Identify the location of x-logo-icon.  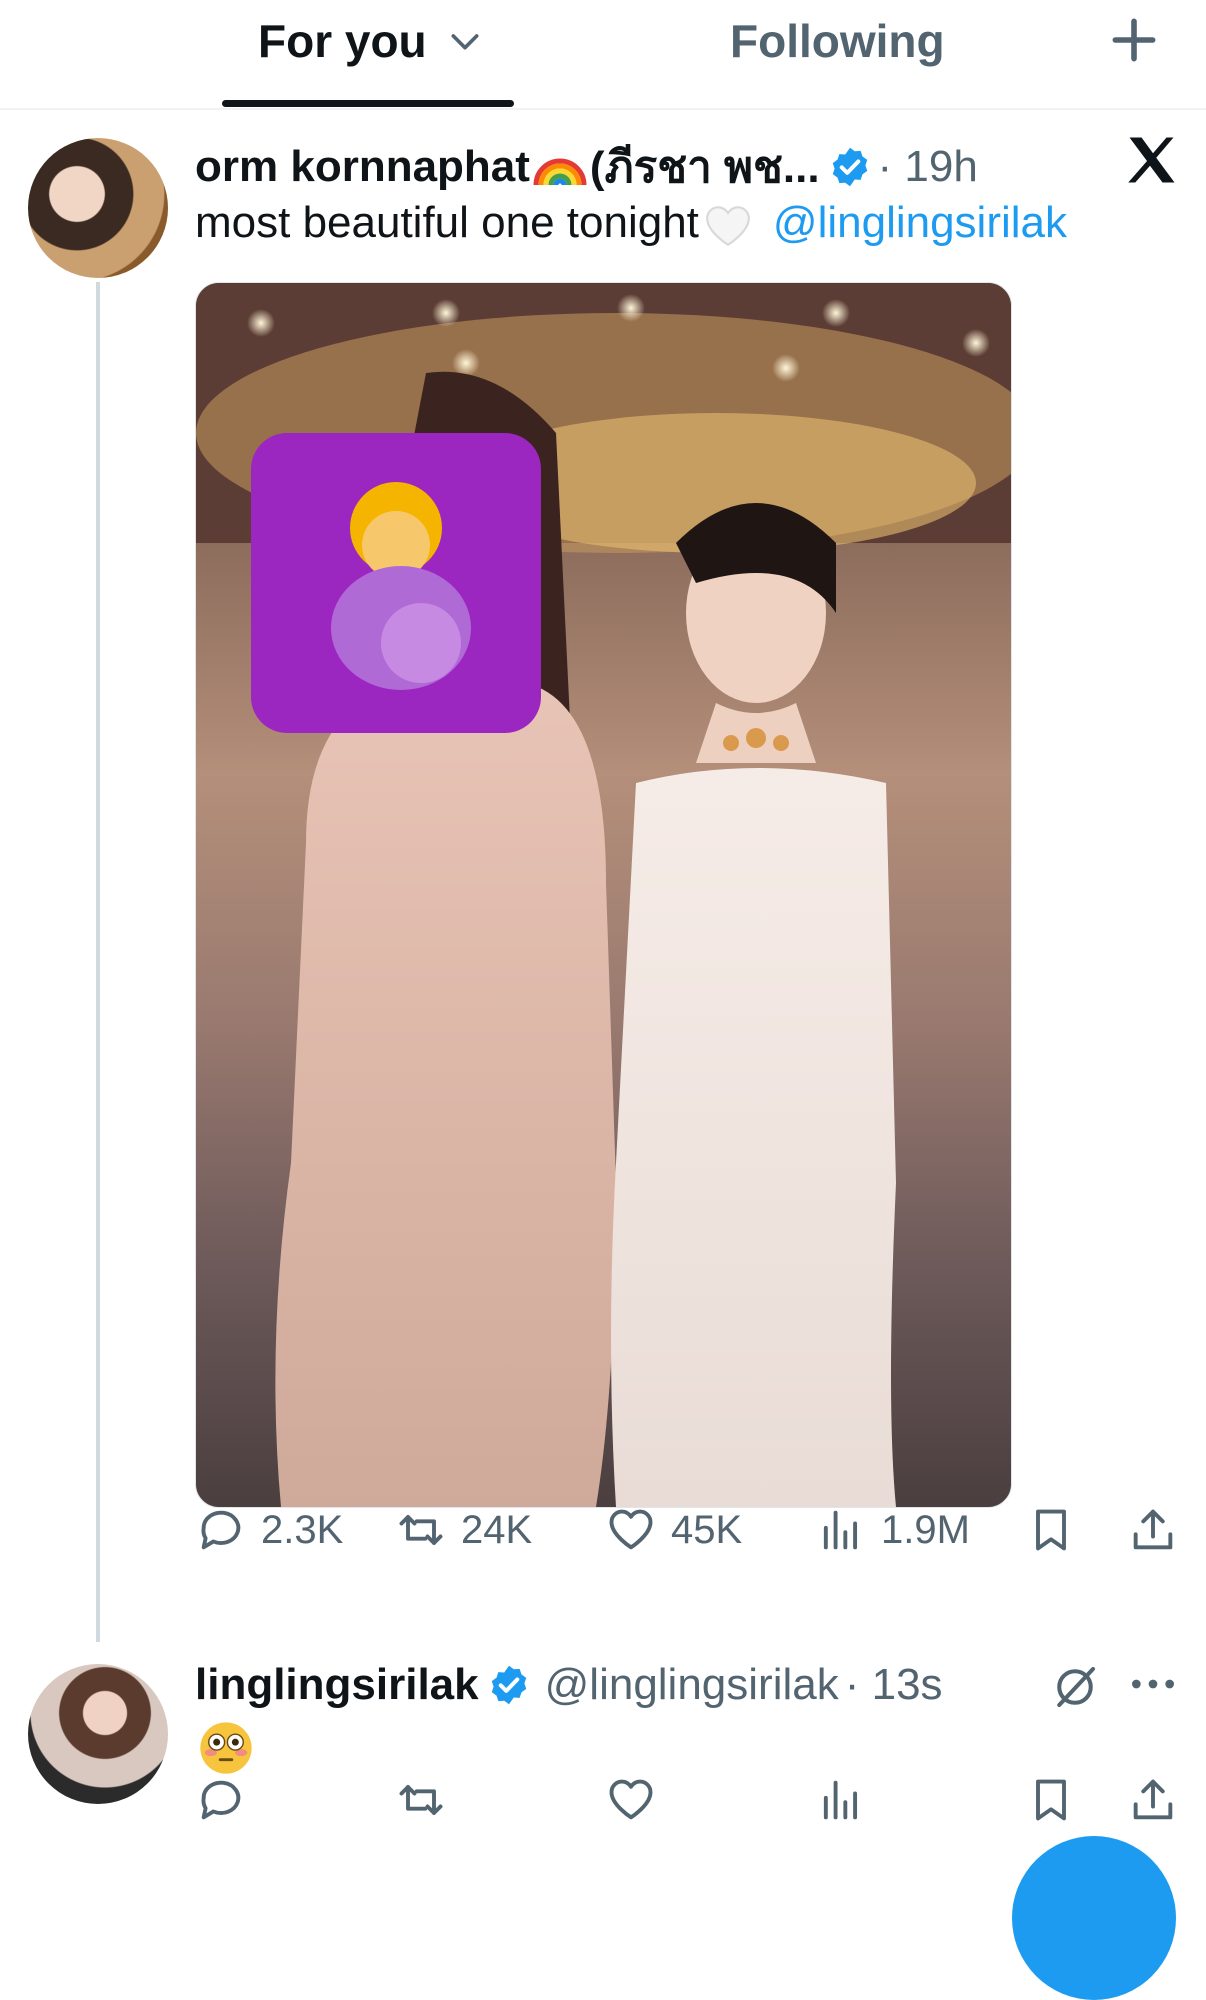
(1151, 160).